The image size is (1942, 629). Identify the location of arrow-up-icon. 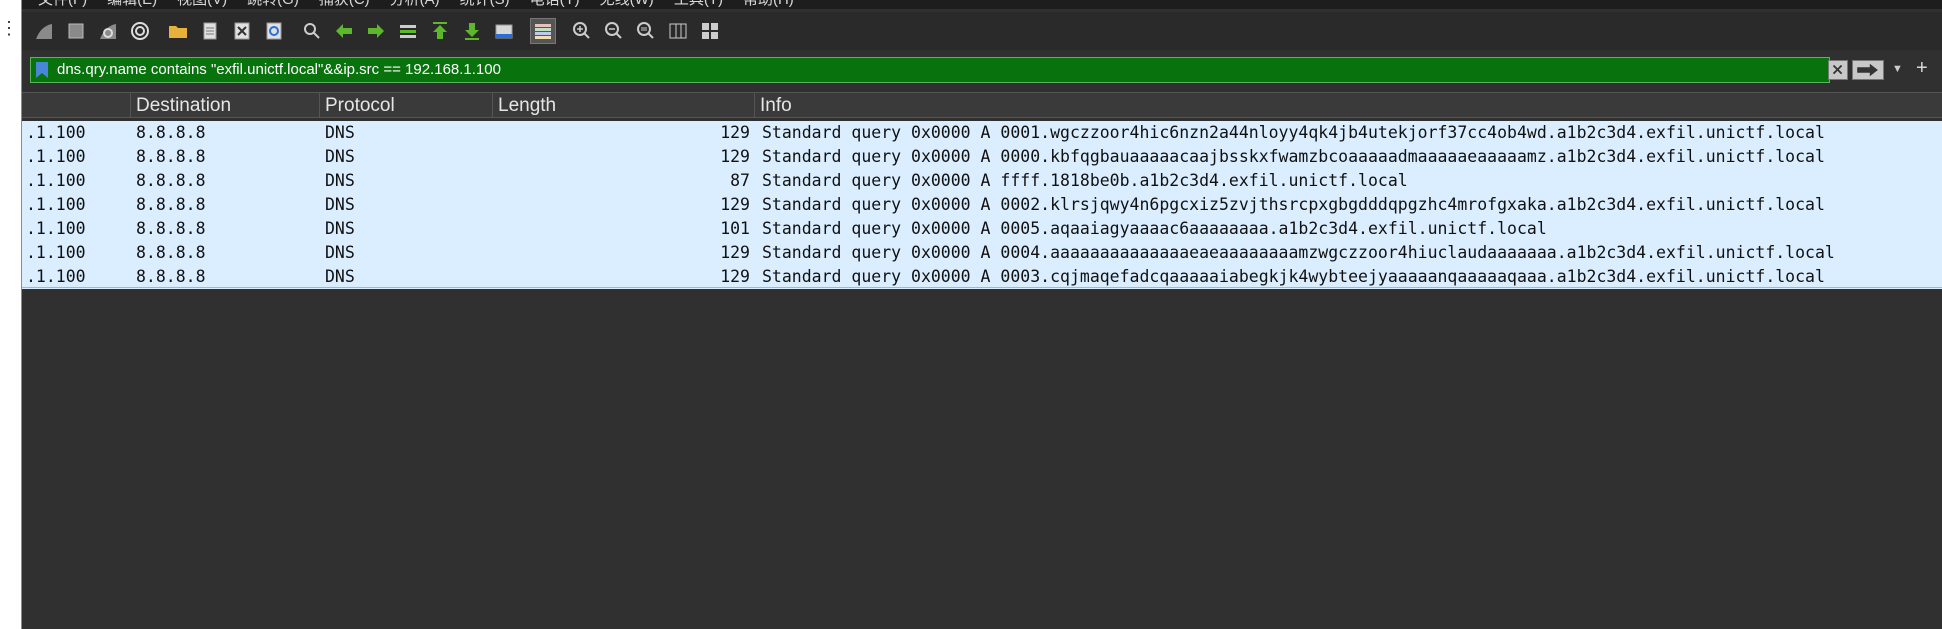
(440, 30).